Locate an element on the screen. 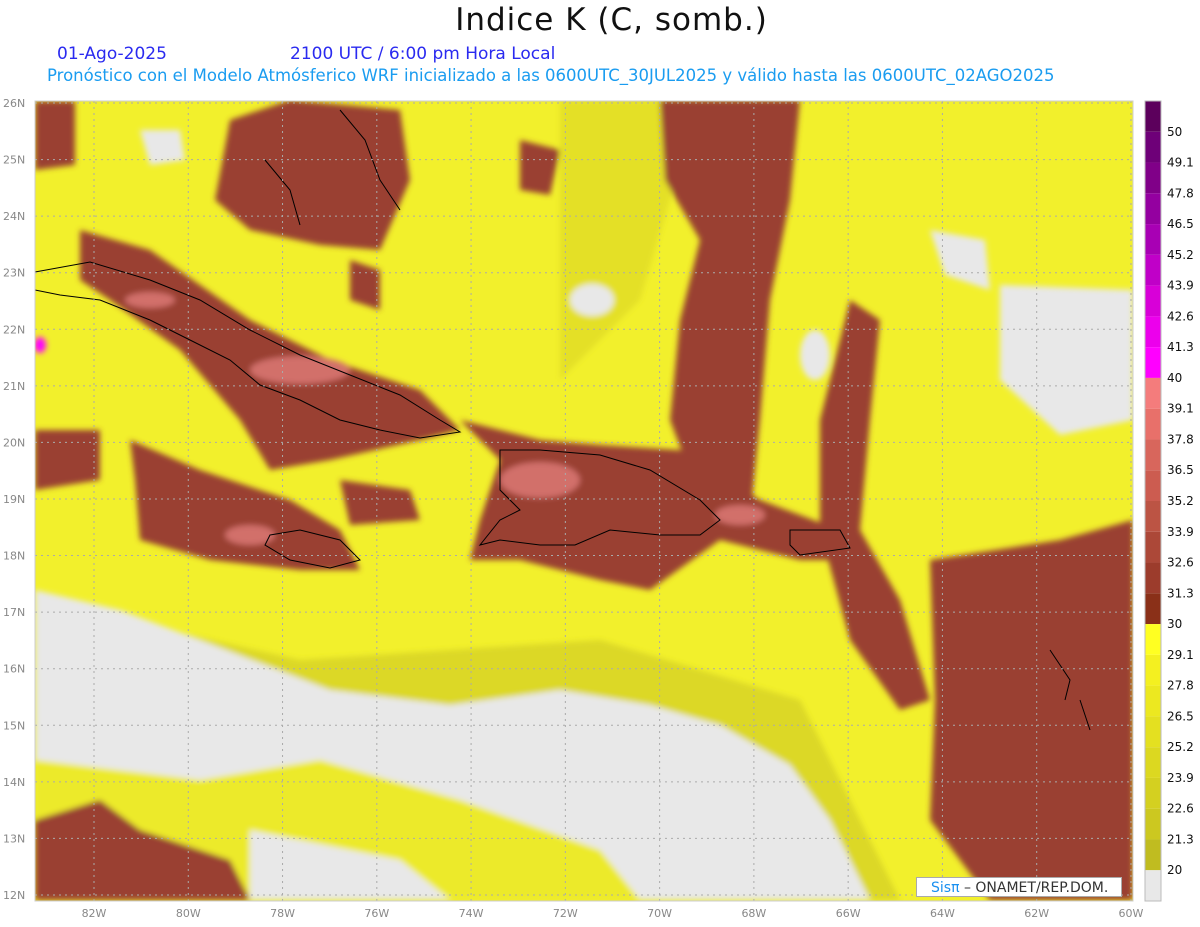 The width and height of the screenshot is (1200, 927). colorbar-label: 23.9 is located at coordinates (1180, 778).